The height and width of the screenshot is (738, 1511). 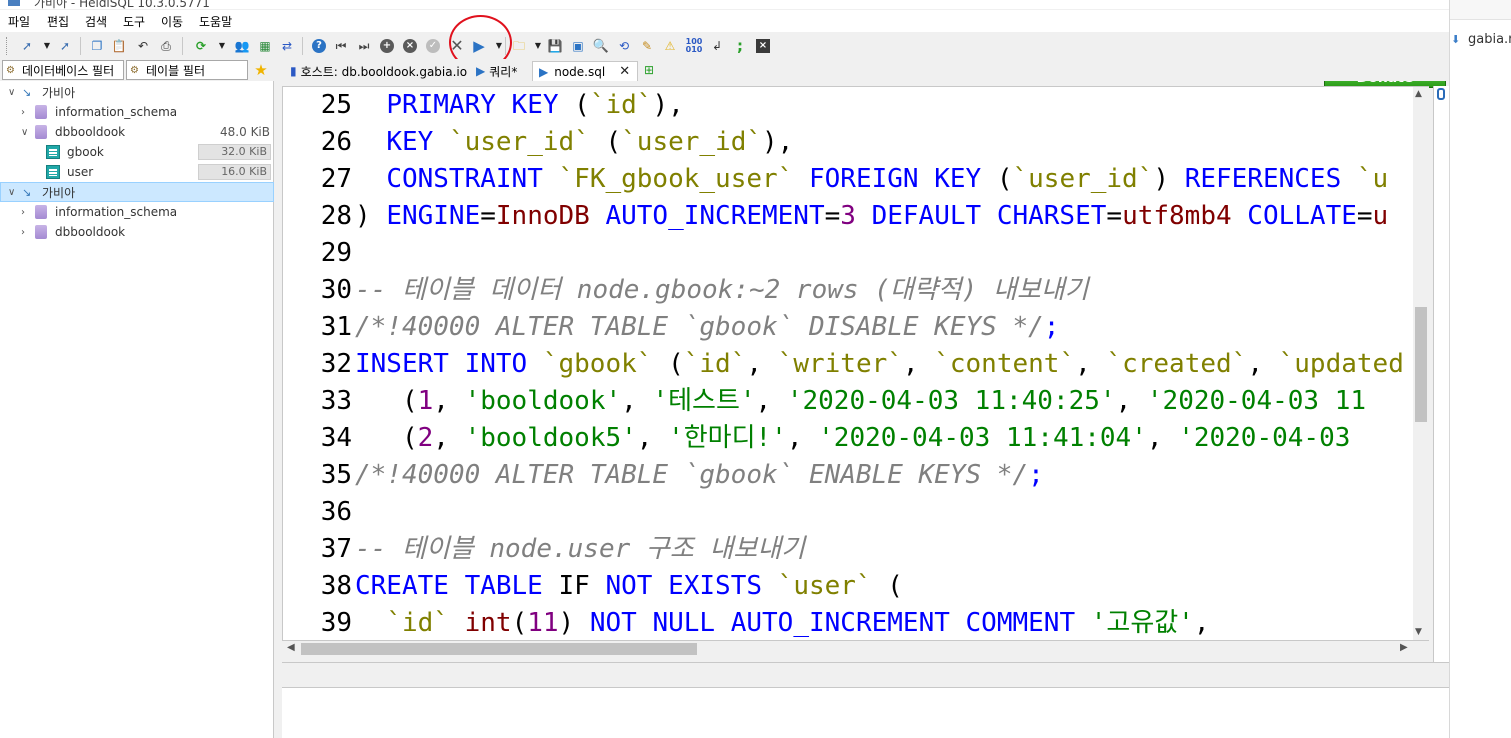 I want to click on close-icon: ✕, so click(x=624, y=71).